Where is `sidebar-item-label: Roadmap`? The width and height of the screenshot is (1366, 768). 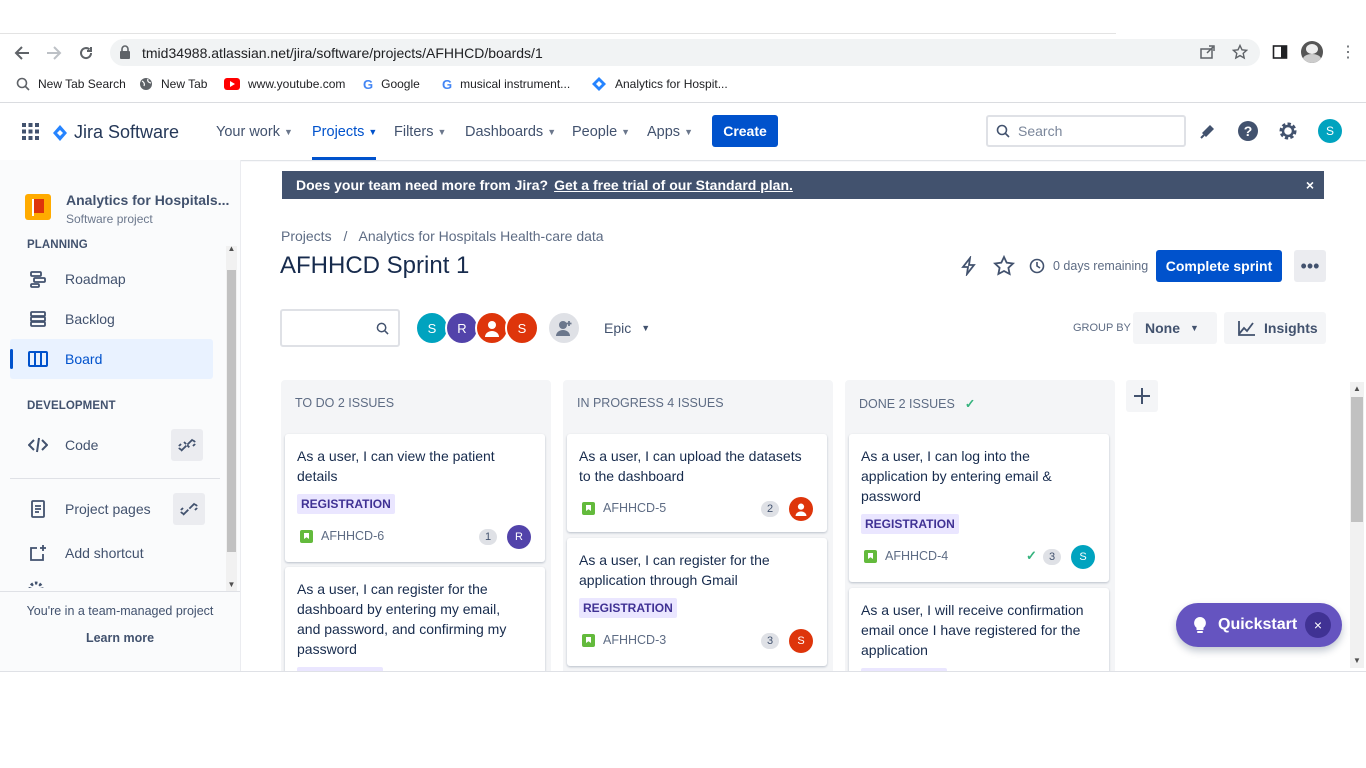
sidebar-item-label: Roadmap is located at coordinates (95, 279).